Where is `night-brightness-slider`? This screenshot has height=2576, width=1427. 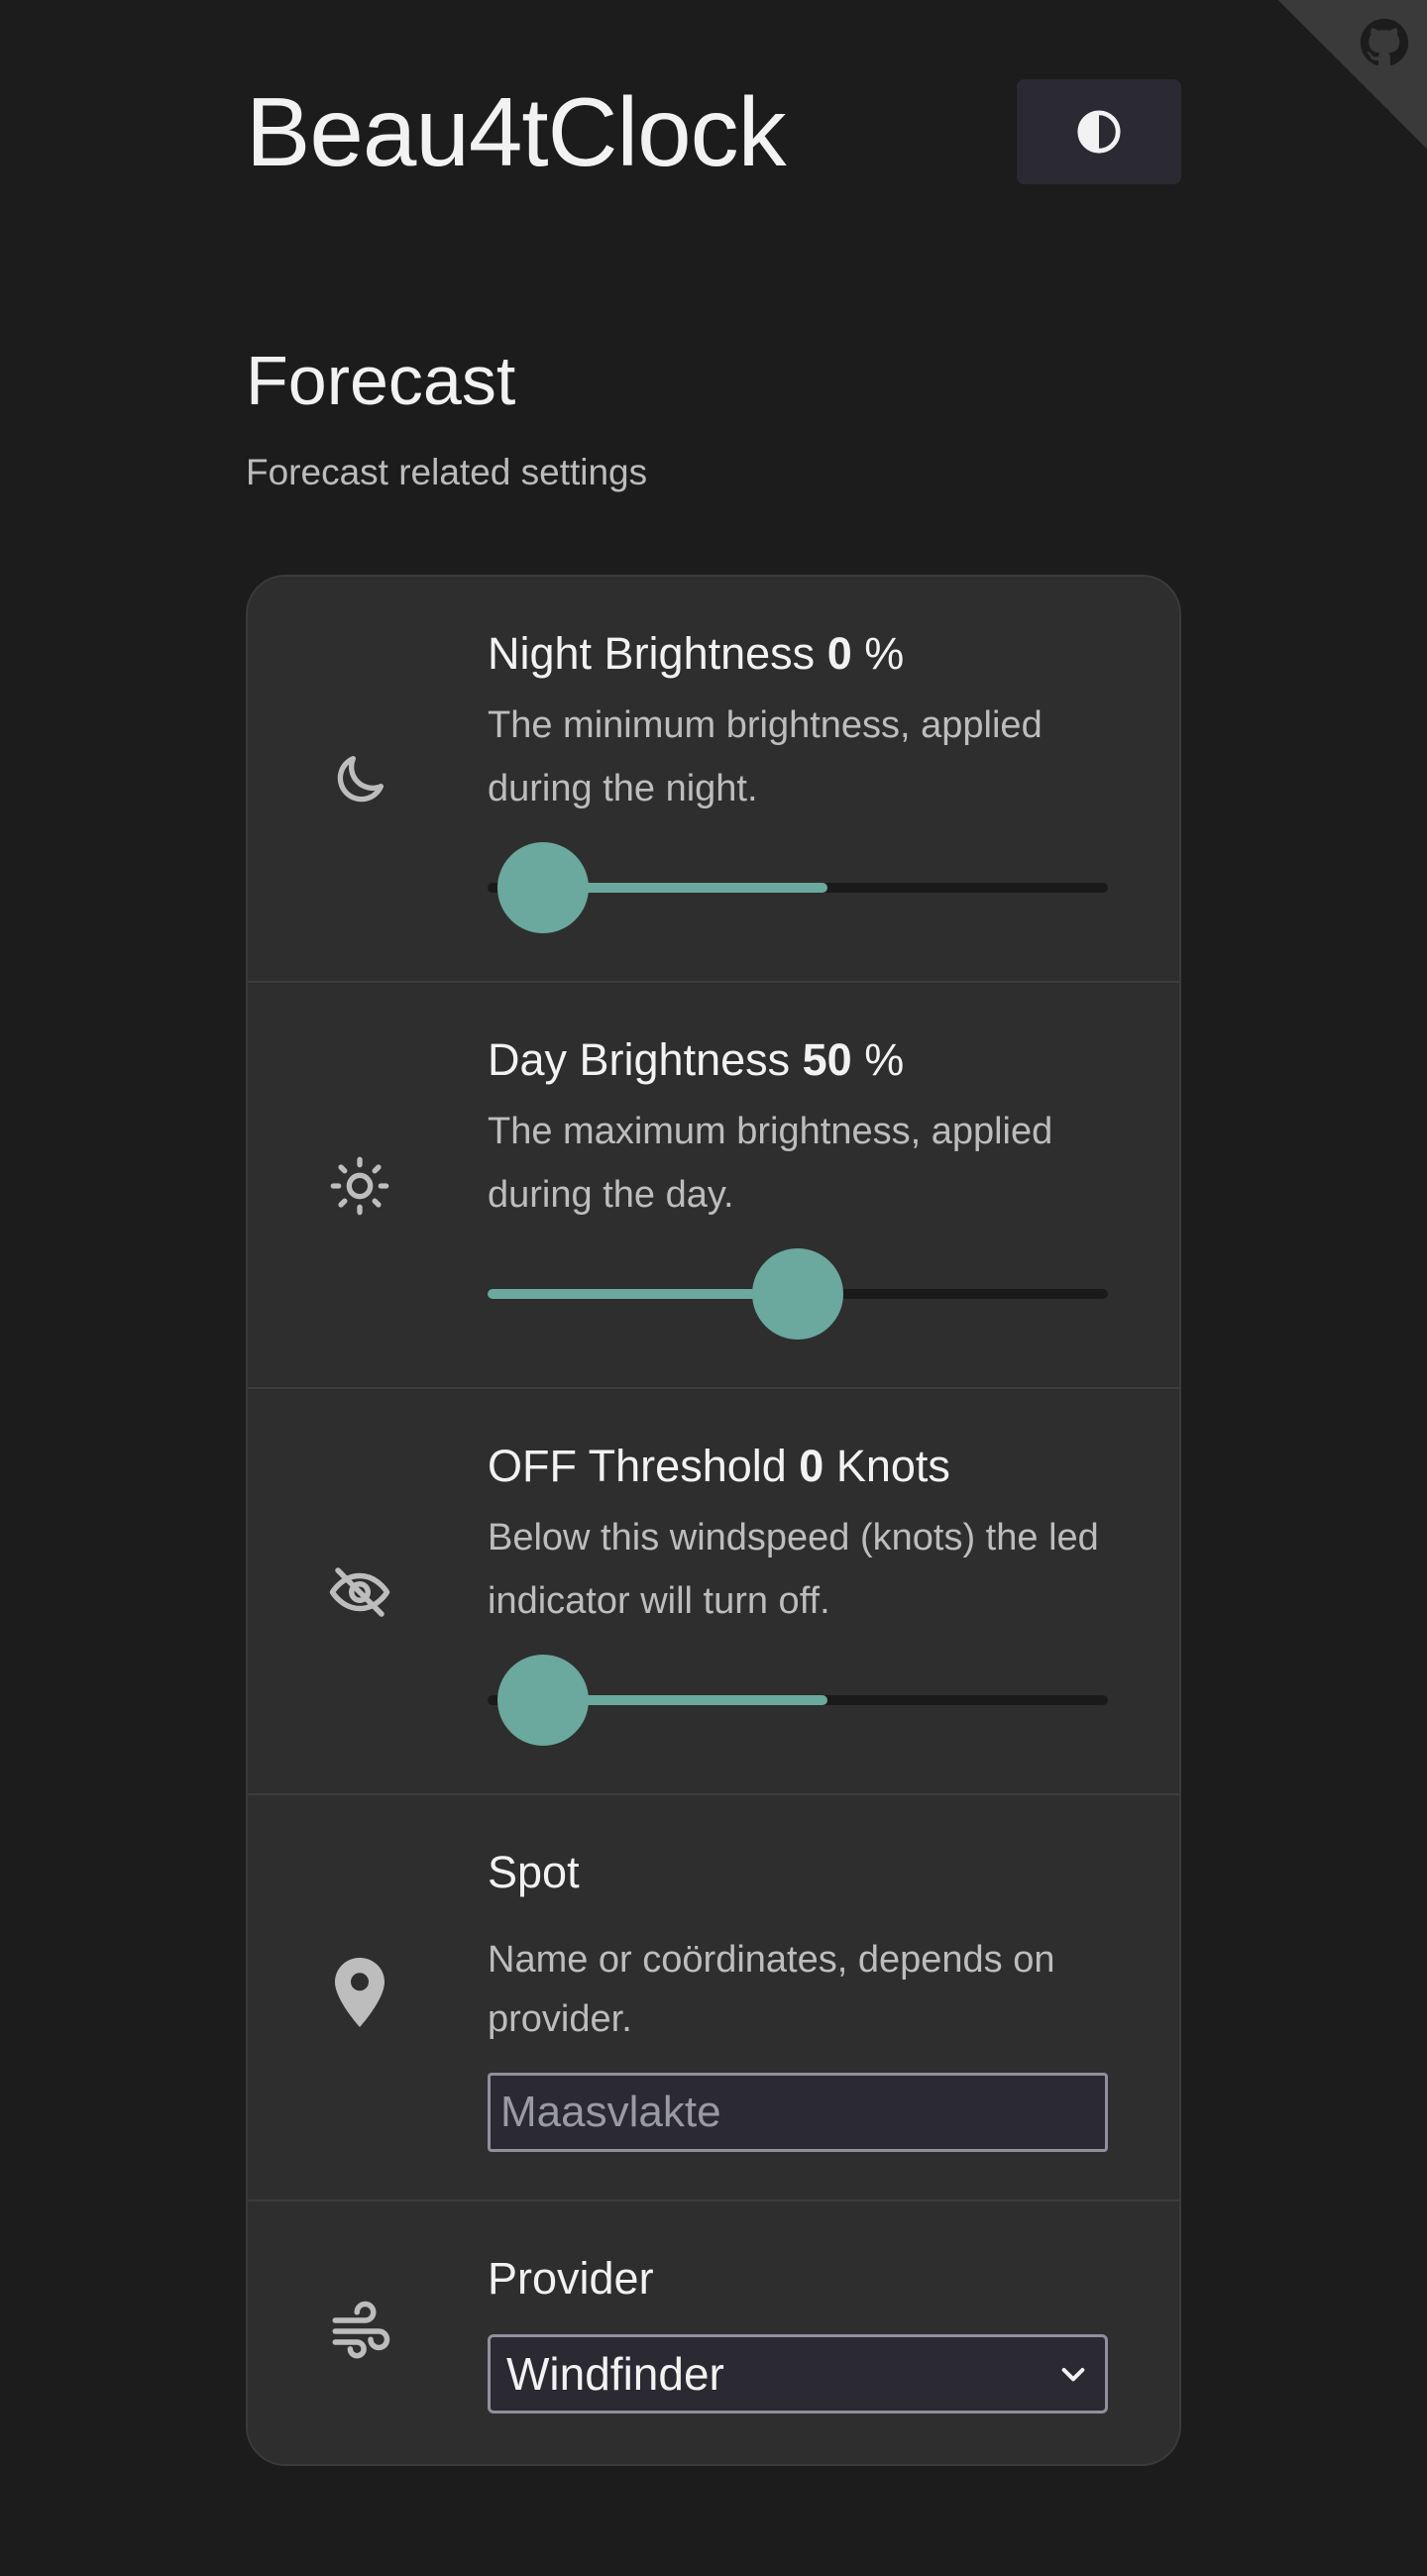 night-brightness-slider is located at coordinates (798, 888).